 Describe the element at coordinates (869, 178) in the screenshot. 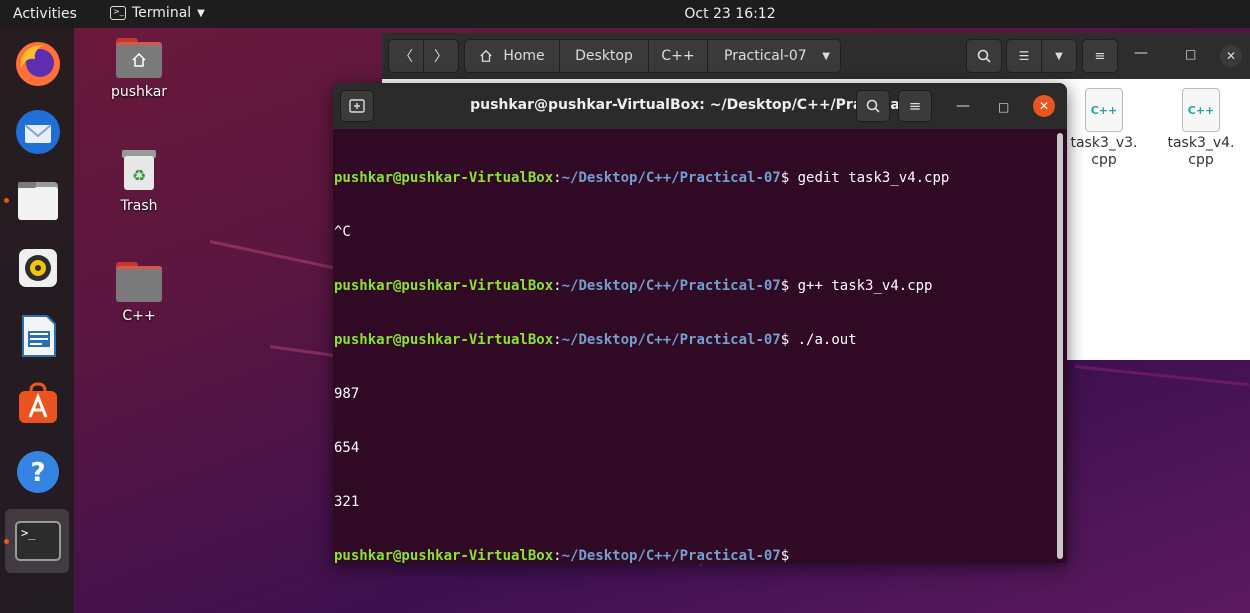

I see `command-text: gedit task3_v4.cpp` at that location.